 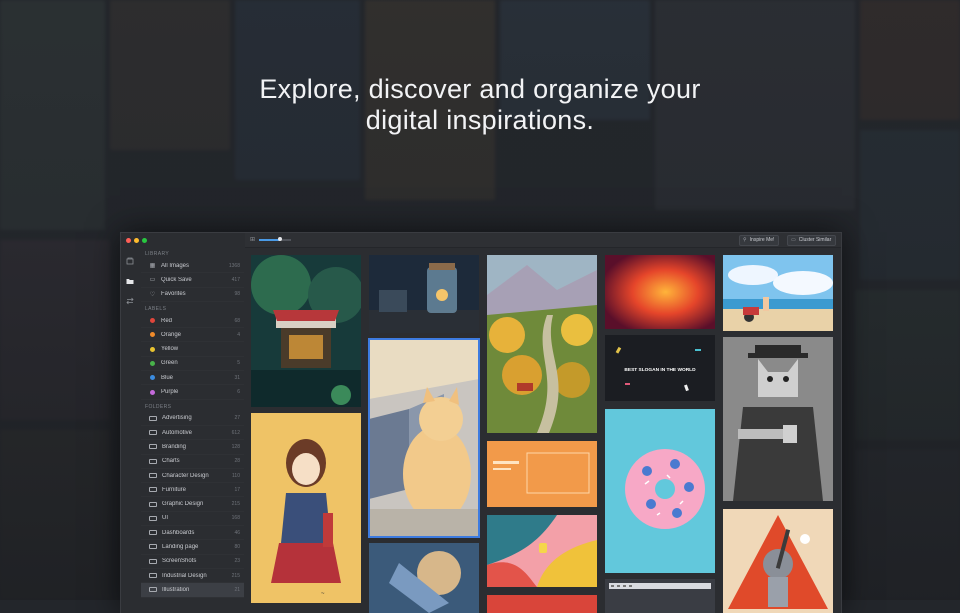 I want to click on sidebar-item-folder-landing-page: Landing page 80, so click(x=192, y=547).